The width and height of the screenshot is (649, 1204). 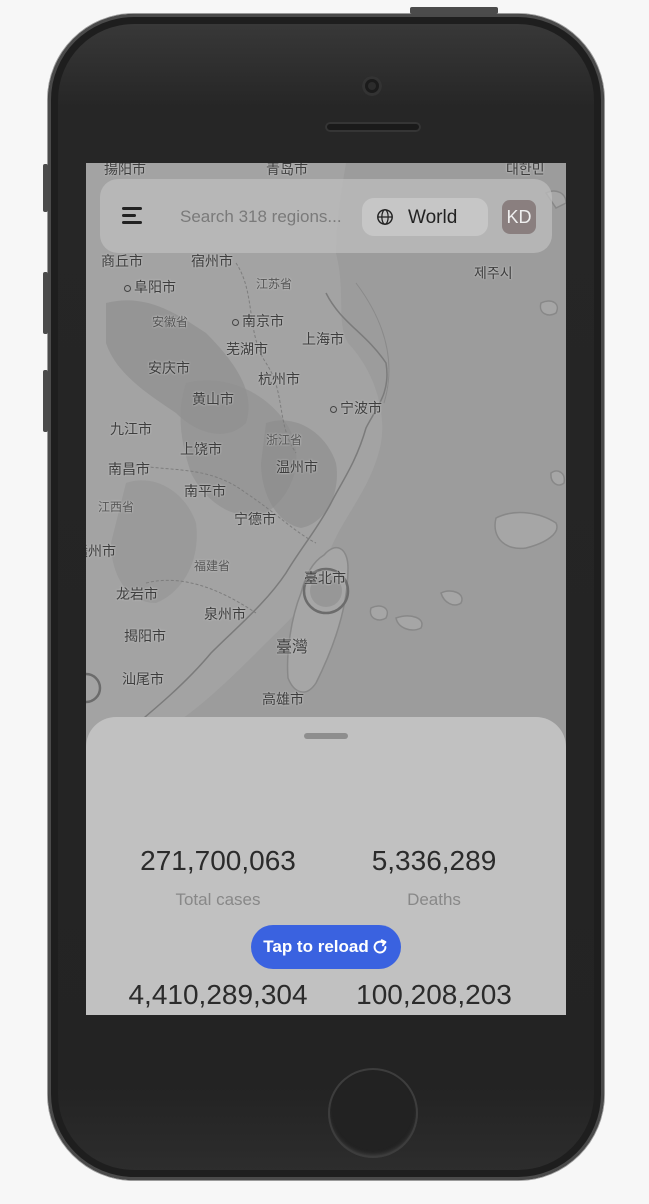 I want to click on map-label: 宁波市, so click(x=356, y=408).